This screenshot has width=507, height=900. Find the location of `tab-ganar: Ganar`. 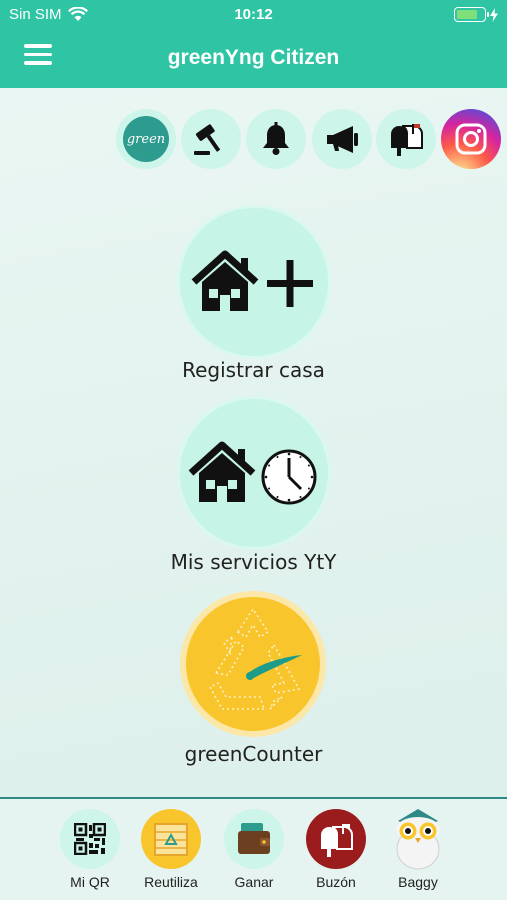

tab-ganar: Ganar is located at coordinates (254, 849).